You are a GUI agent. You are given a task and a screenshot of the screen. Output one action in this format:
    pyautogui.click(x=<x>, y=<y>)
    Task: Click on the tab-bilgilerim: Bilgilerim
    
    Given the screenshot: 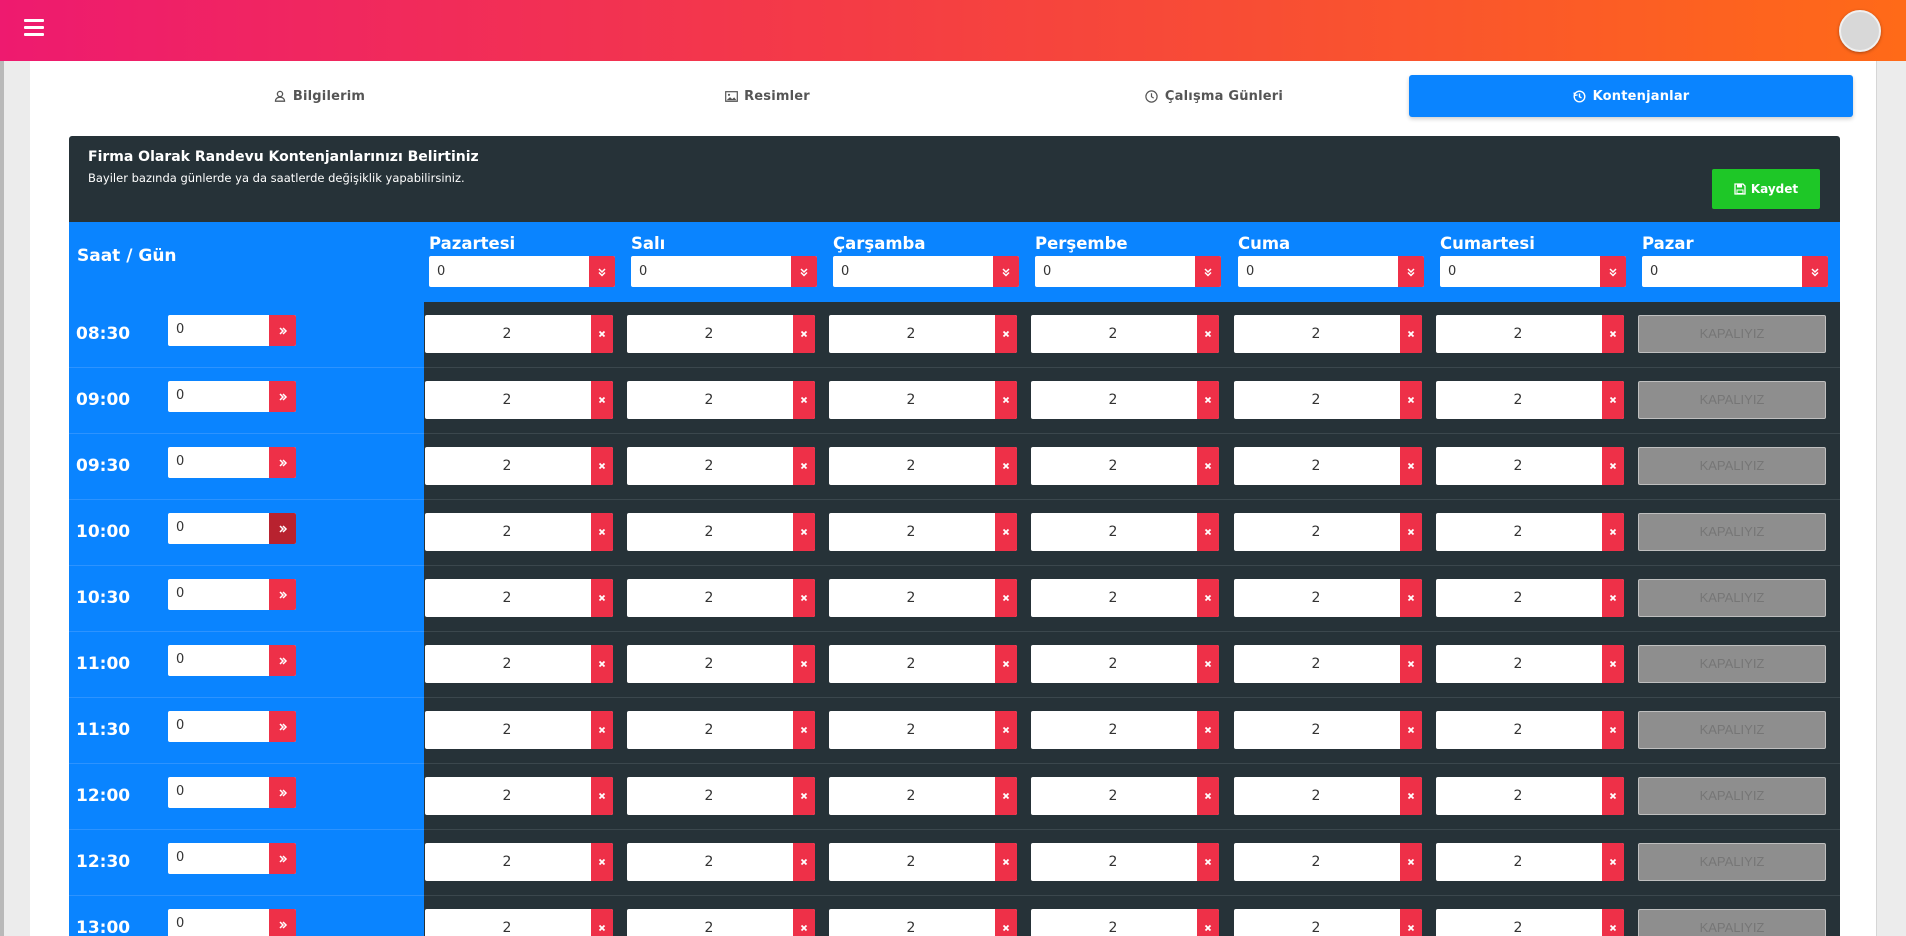 What is the action you would take?
    pyautogui.click(x=319, y=96)
    